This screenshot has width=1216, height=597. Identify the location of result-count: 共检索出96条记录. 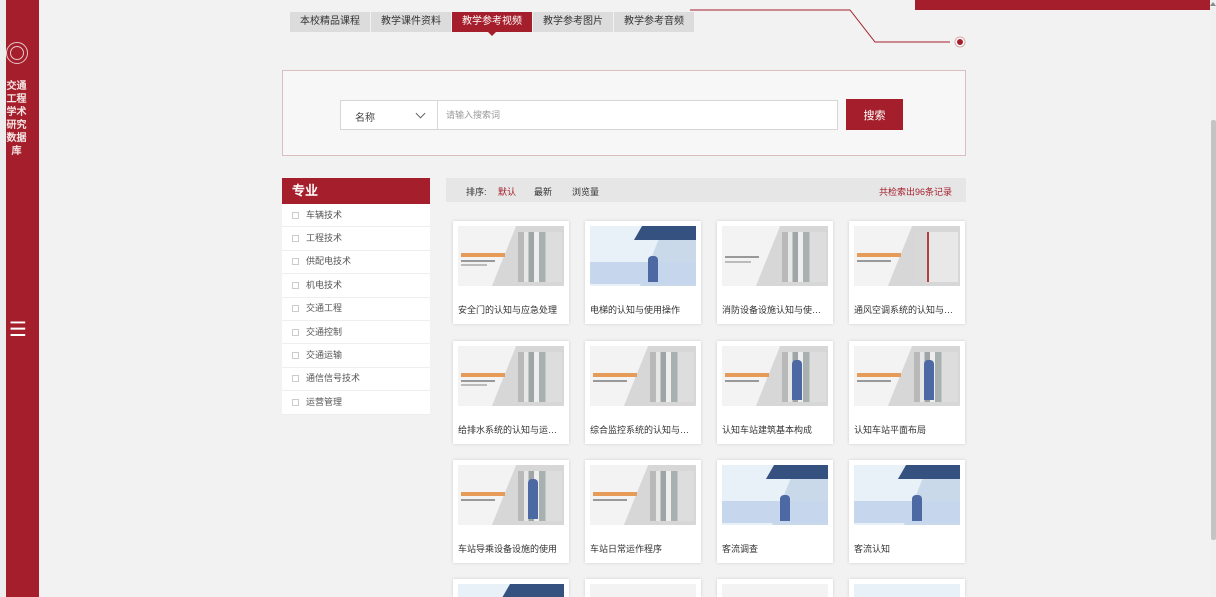
(915, 192).